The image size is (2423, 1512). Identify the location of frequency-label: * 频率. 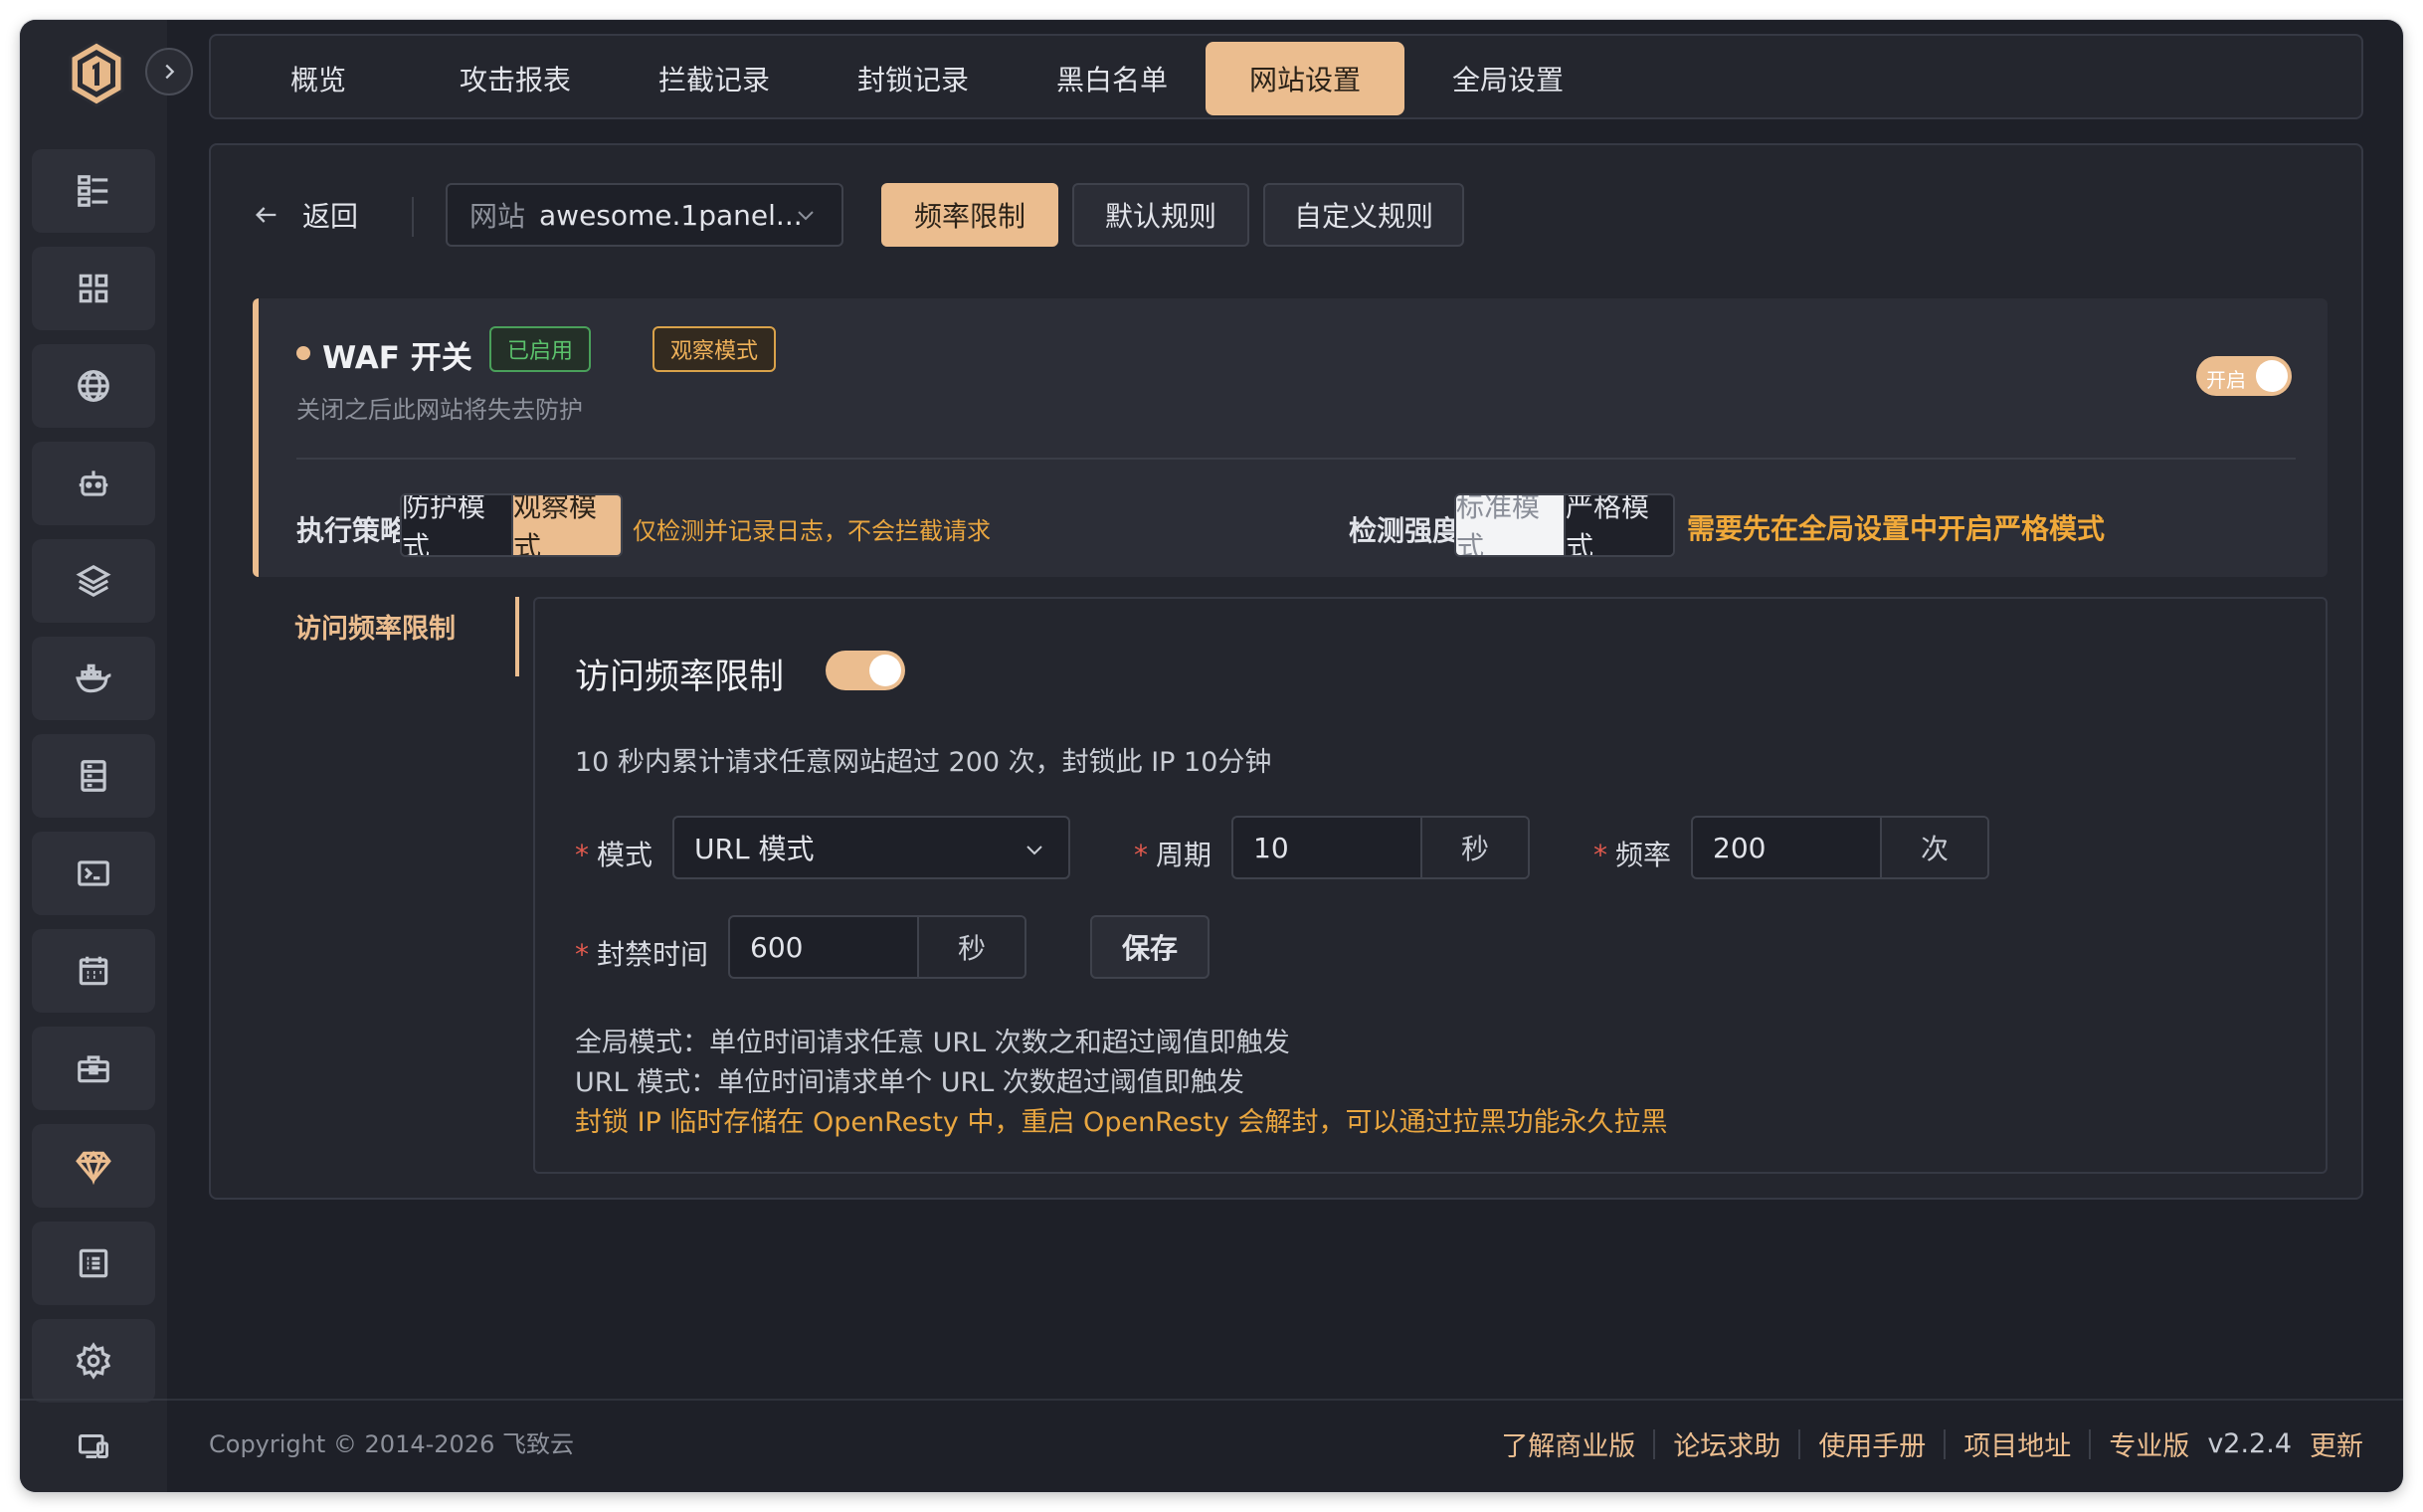
(1632, 855).